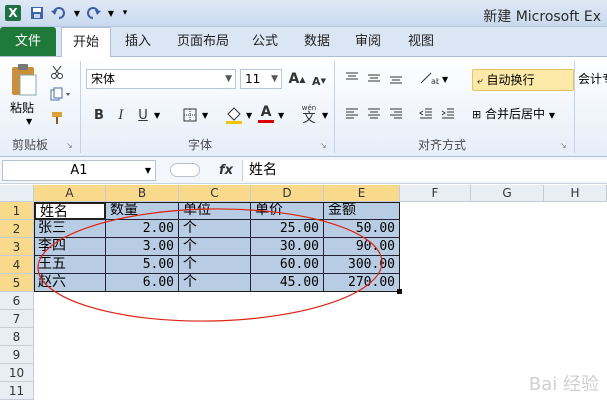 The height and width of the screenshot is (400, 607). I want to click on watermark: Bai 经验, so click(563, 384).